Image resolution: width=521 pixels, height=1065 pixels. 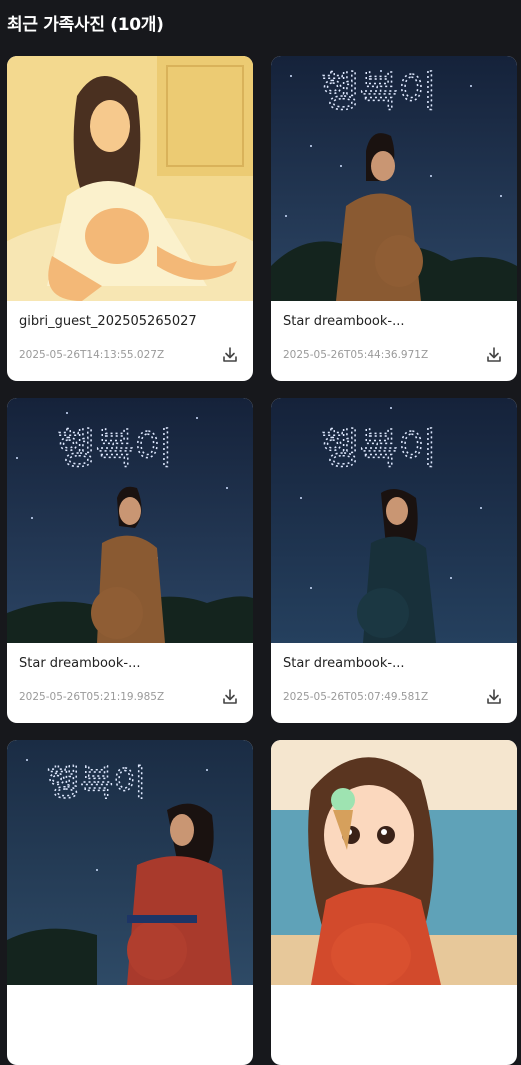 What do you see at coordinates (92, 355) in the screenshot?
I see `photo-date: 2025-05-26T14:13:55.027Z` at bounding box center [92, 355].